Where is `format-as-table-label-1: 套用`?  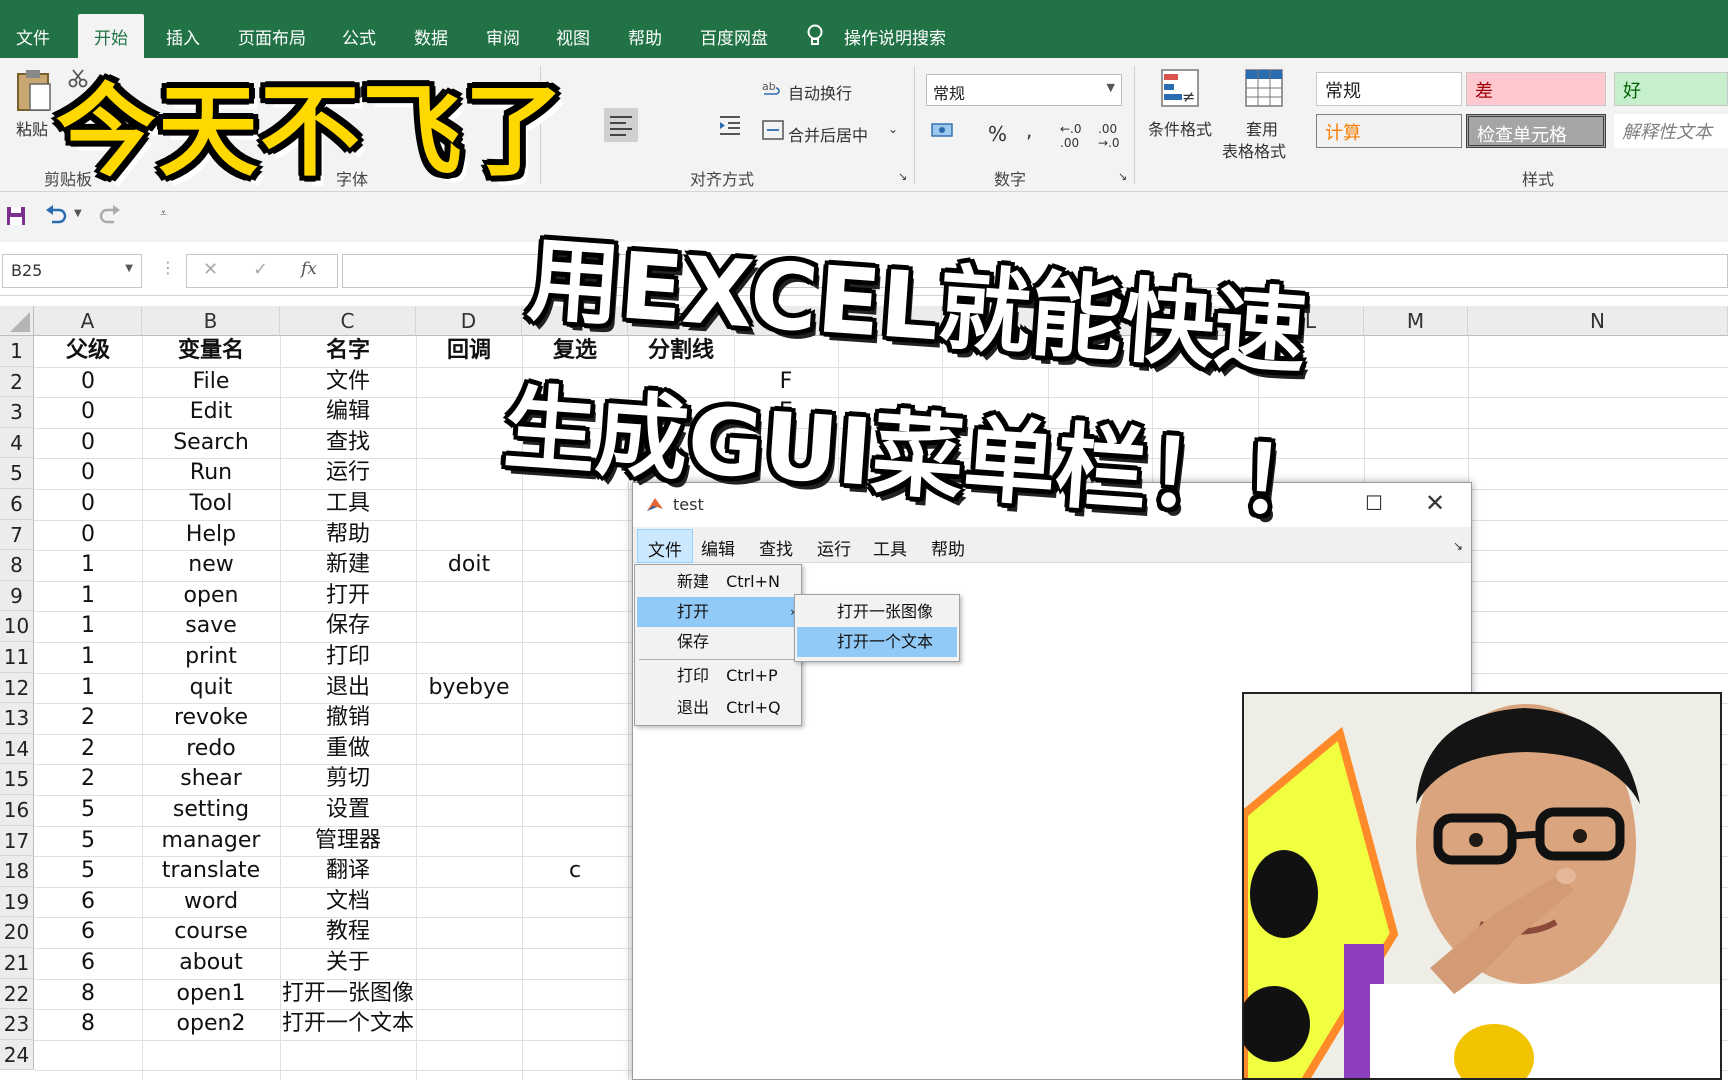 format-as-table-label-1: 套用 is located at coordinates (1262, 128).